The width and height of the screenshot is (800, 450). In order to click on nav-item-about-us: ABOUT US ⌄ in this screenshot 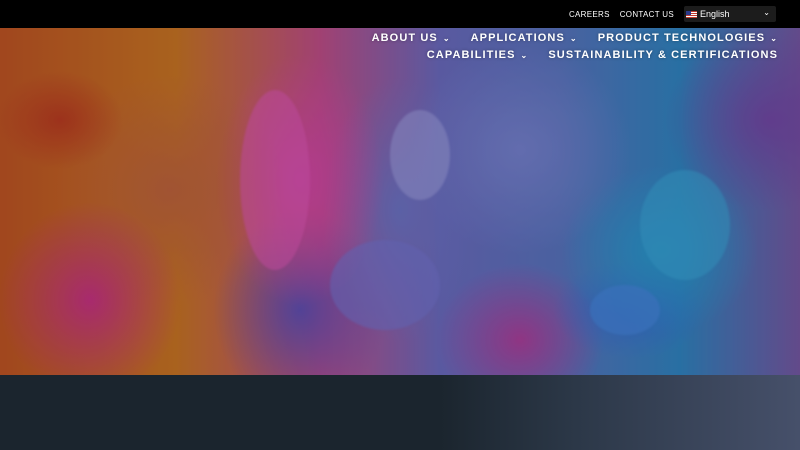, I will do `click(411, 38)`.